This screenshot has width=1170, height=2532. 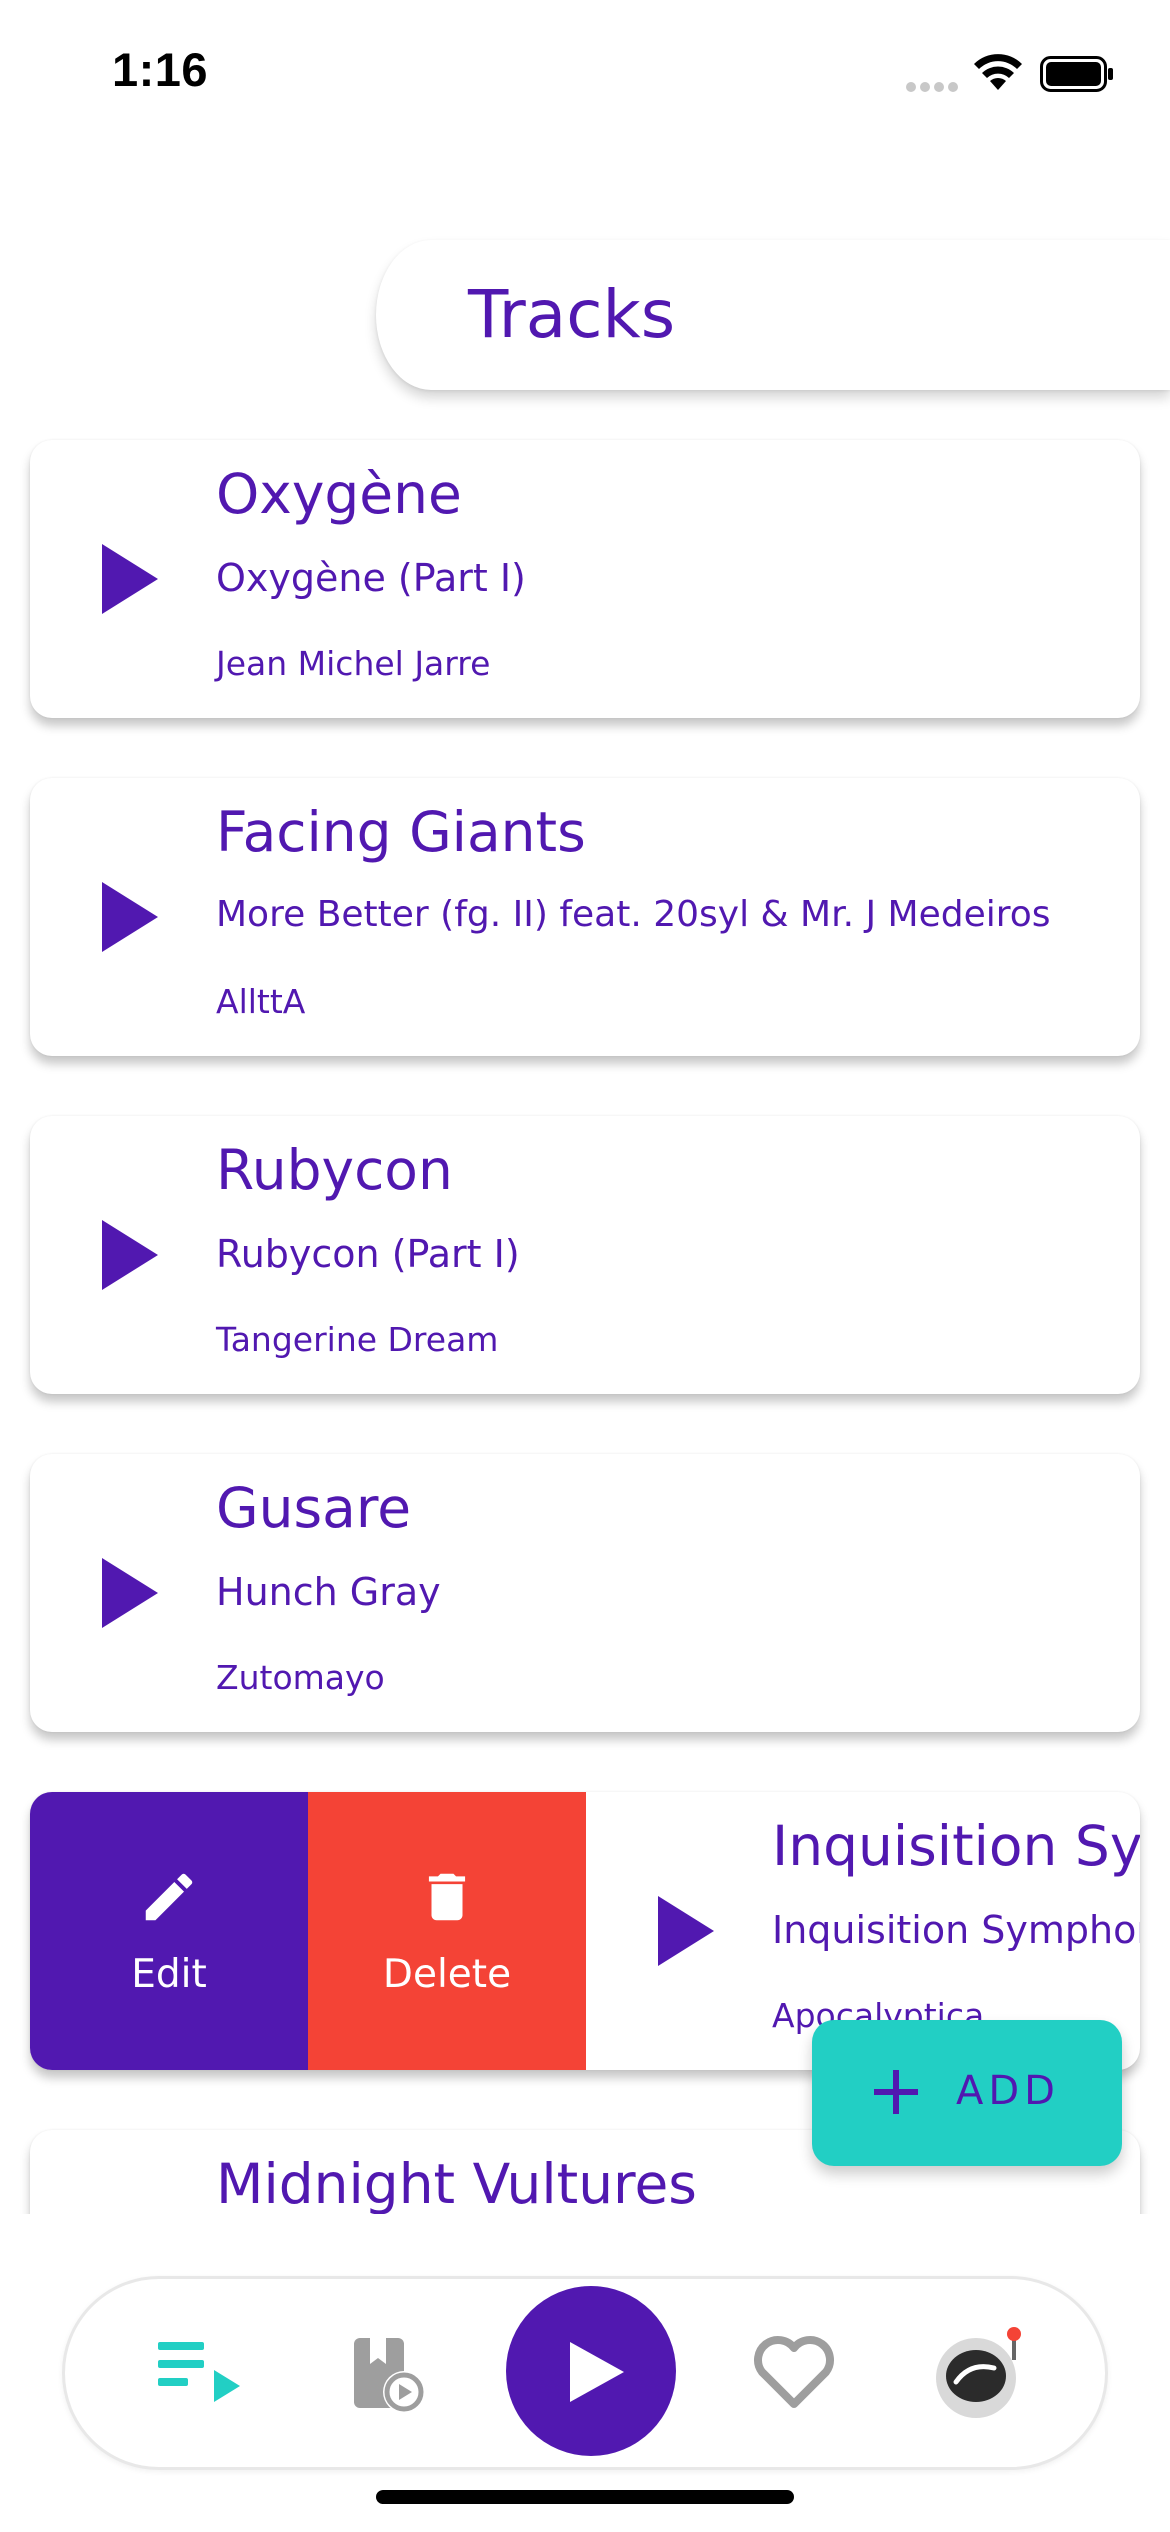 What do you see at coordinates (447, 1931) in the screenshot?
I see `delete-button: Delete` at bounding box center [447, 1931].